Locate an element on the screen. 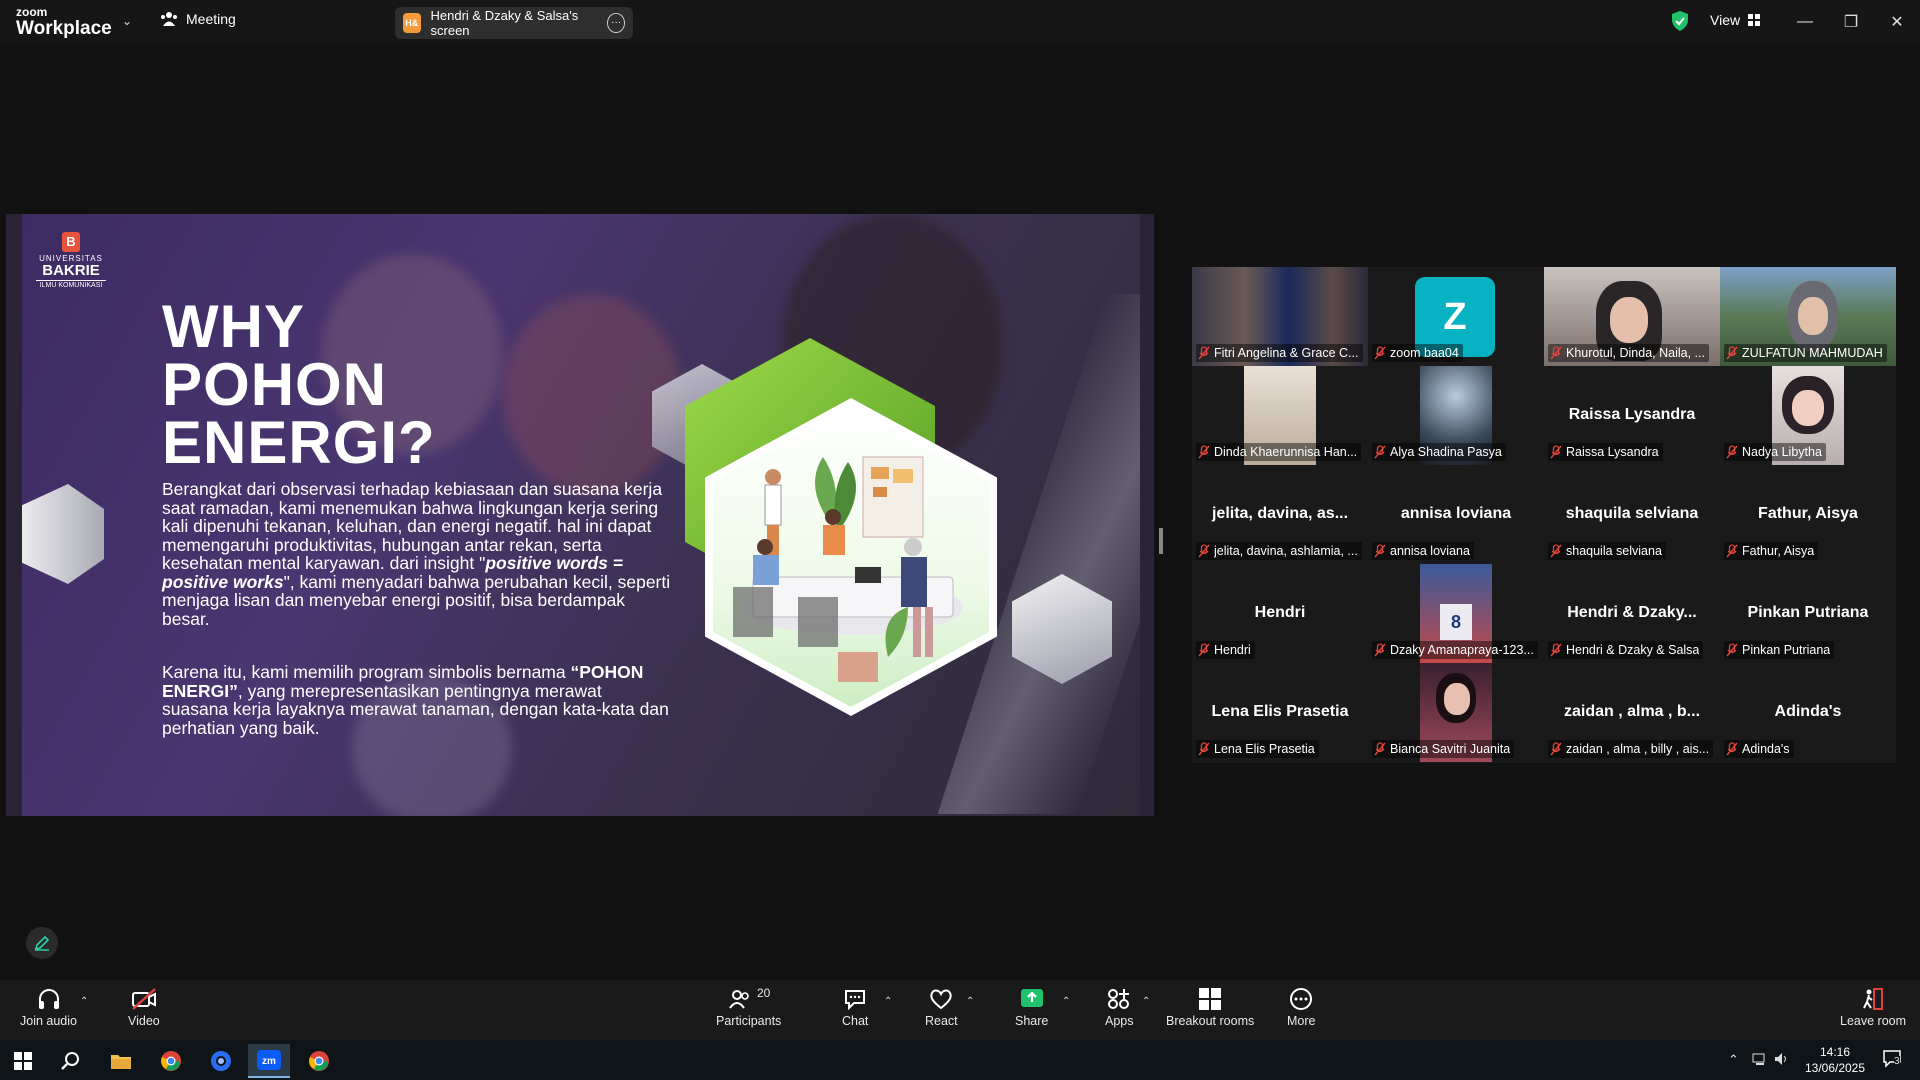  participant-tile: Adinda's Adinda's is located at coordinates (1808, 712).